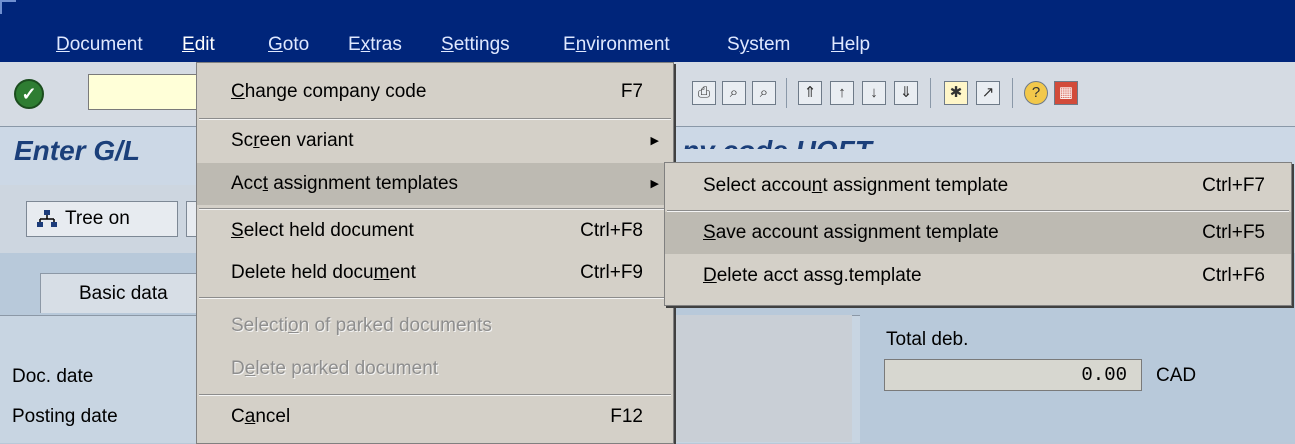 Image resolution: width=1295 pixels, height=444 pixels. I want to click on find-next-icon: ⌕, so click(764, 93).